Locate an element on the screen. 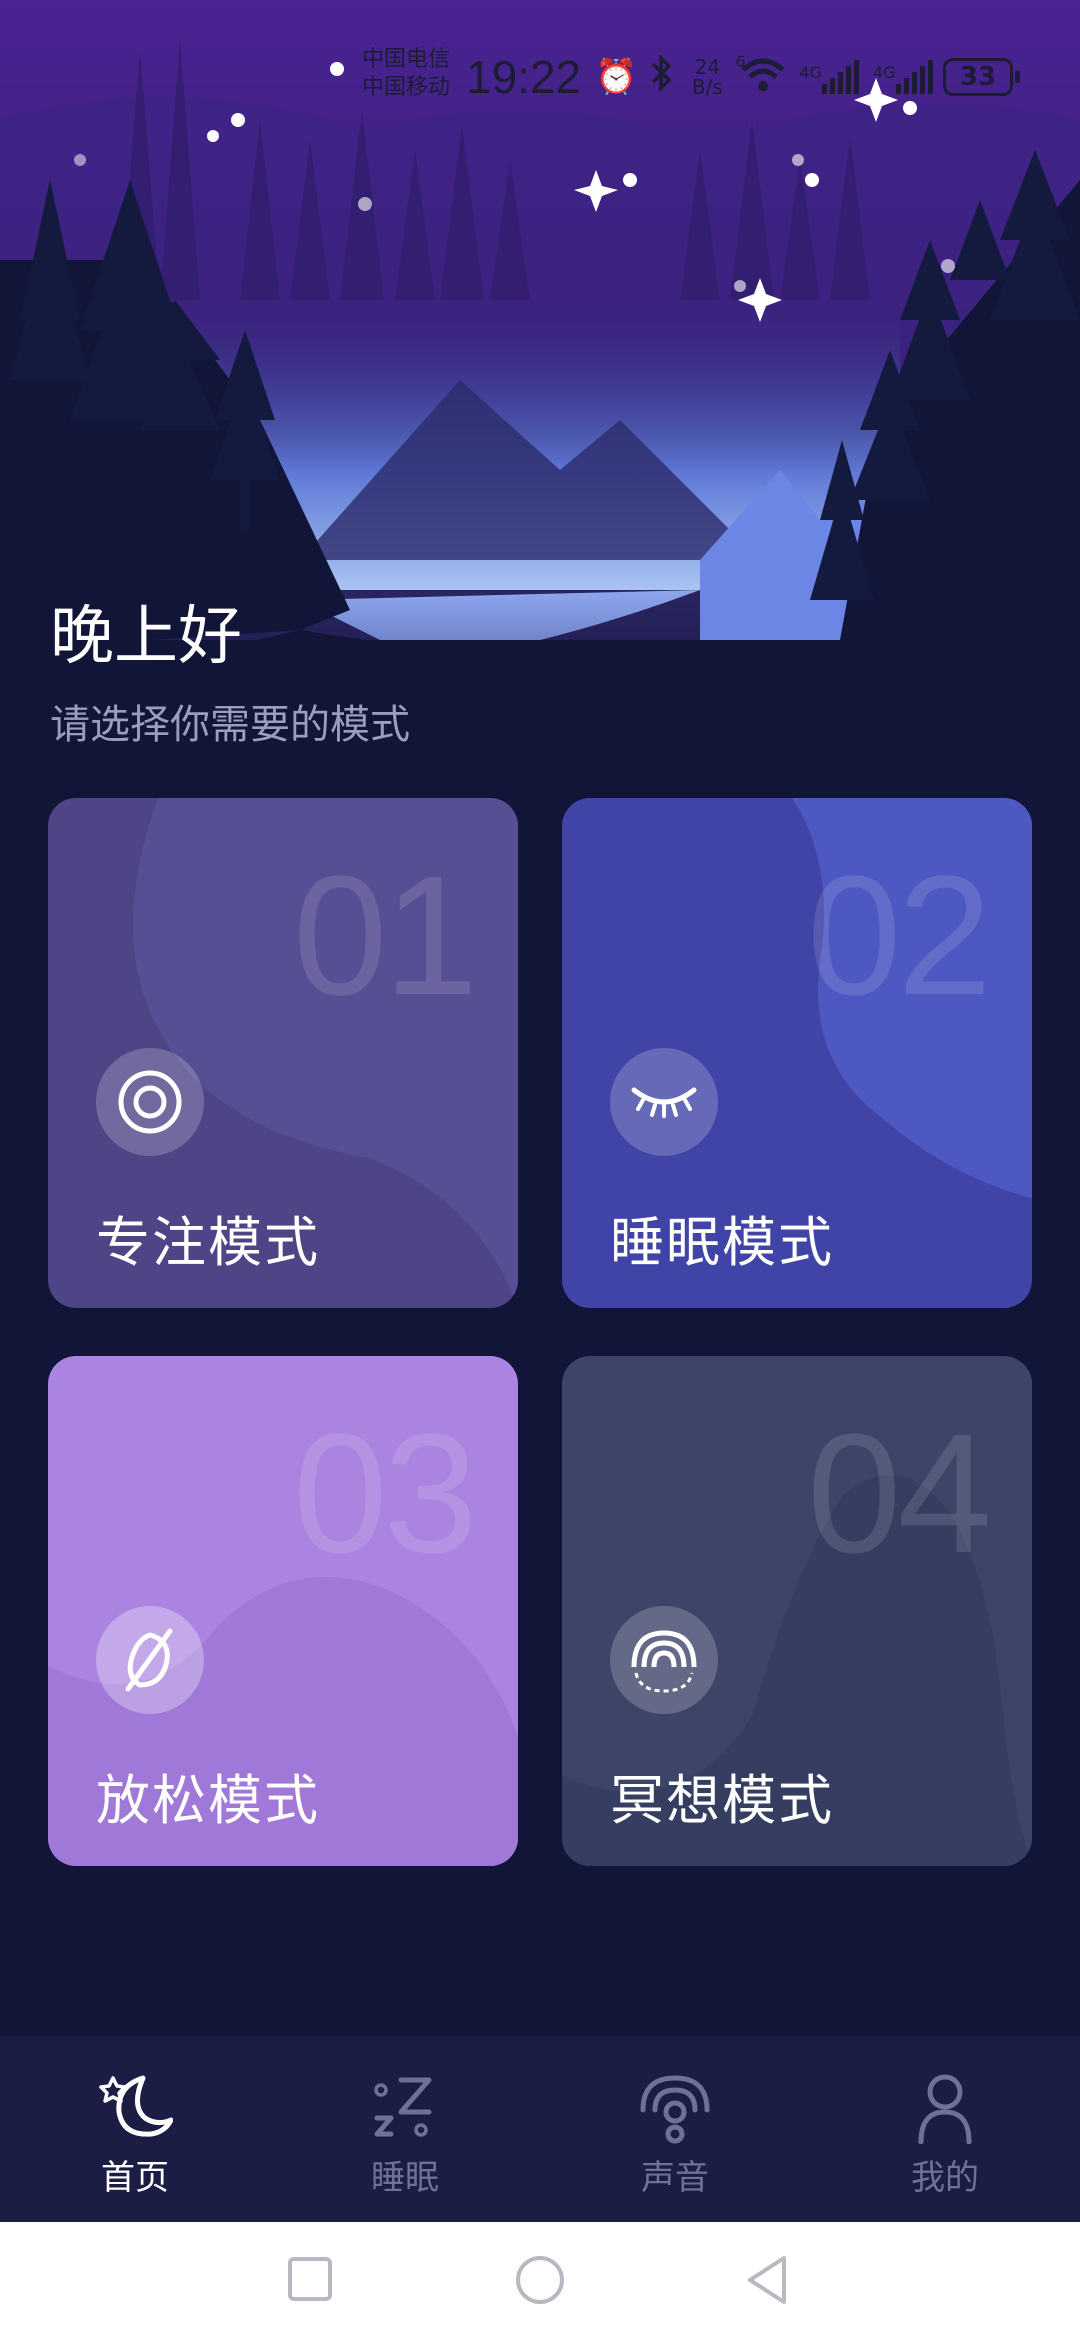 The image size is (1080, 2340). mode-number: 03 is located at coordinates (385, 1494).